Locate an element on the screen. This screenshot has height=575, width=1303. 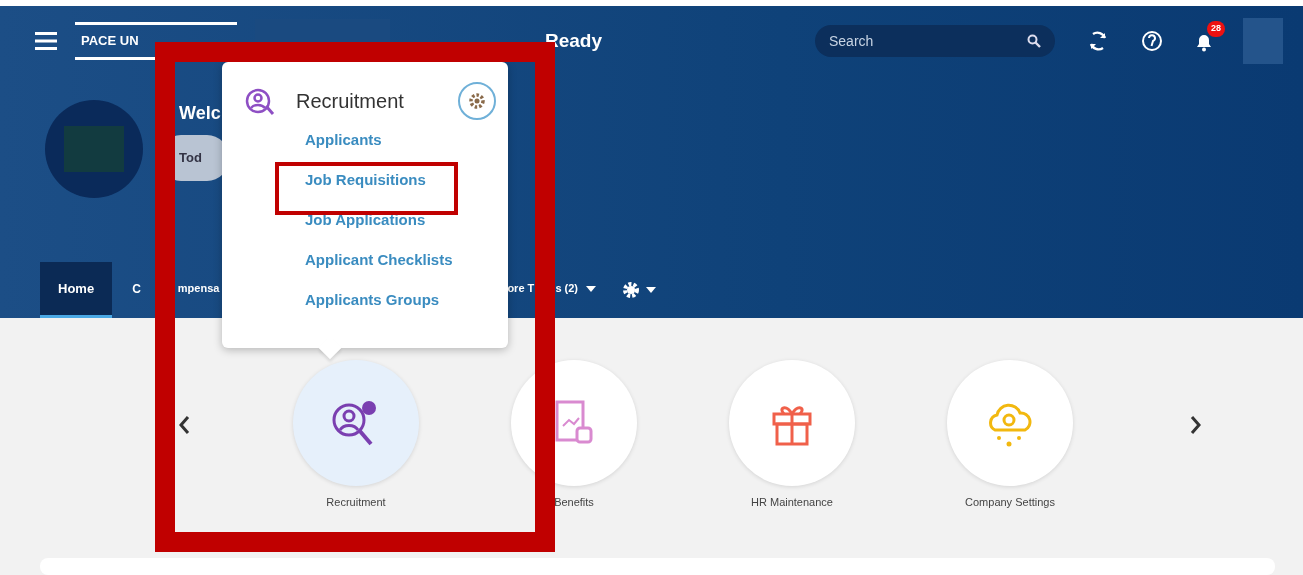
menu-link: Applicants Groups is located at coordinates (406, 300).